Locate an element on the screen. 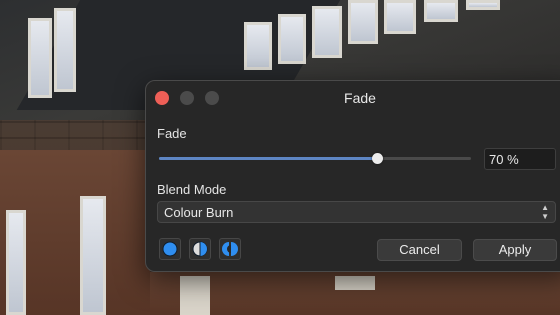 This screenshot has width=560, height=315. apply-button: Apply is located at coordinates (515, 250).